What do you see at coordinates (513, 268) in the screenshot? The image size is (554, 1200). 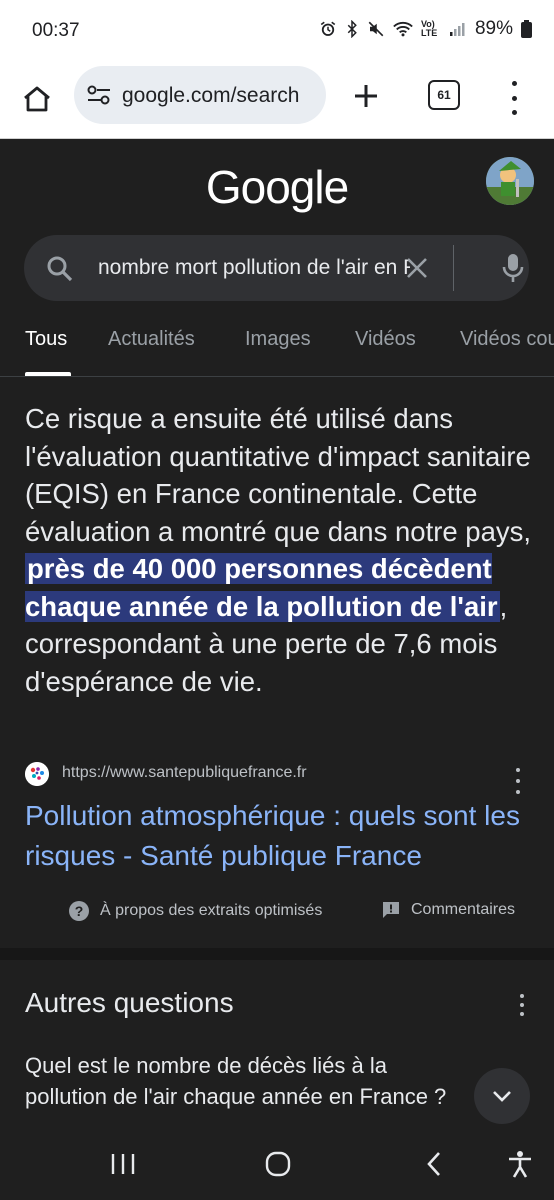 I see `microphone-icon` at bounding box center [513, 268].